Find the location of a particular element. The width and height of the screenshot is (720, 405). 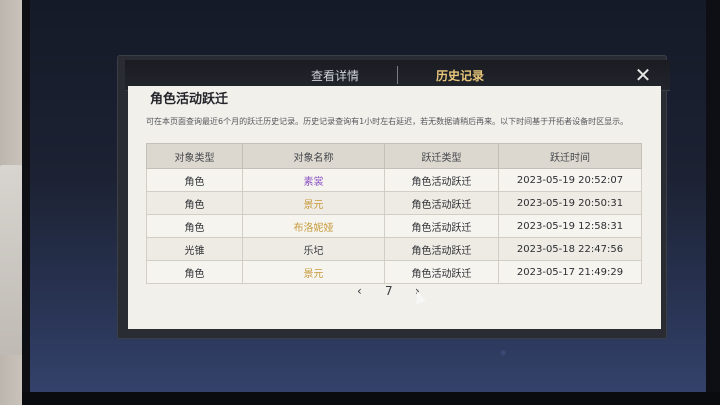

tab-details: 查看详情 is located at coordinates (335, 76).